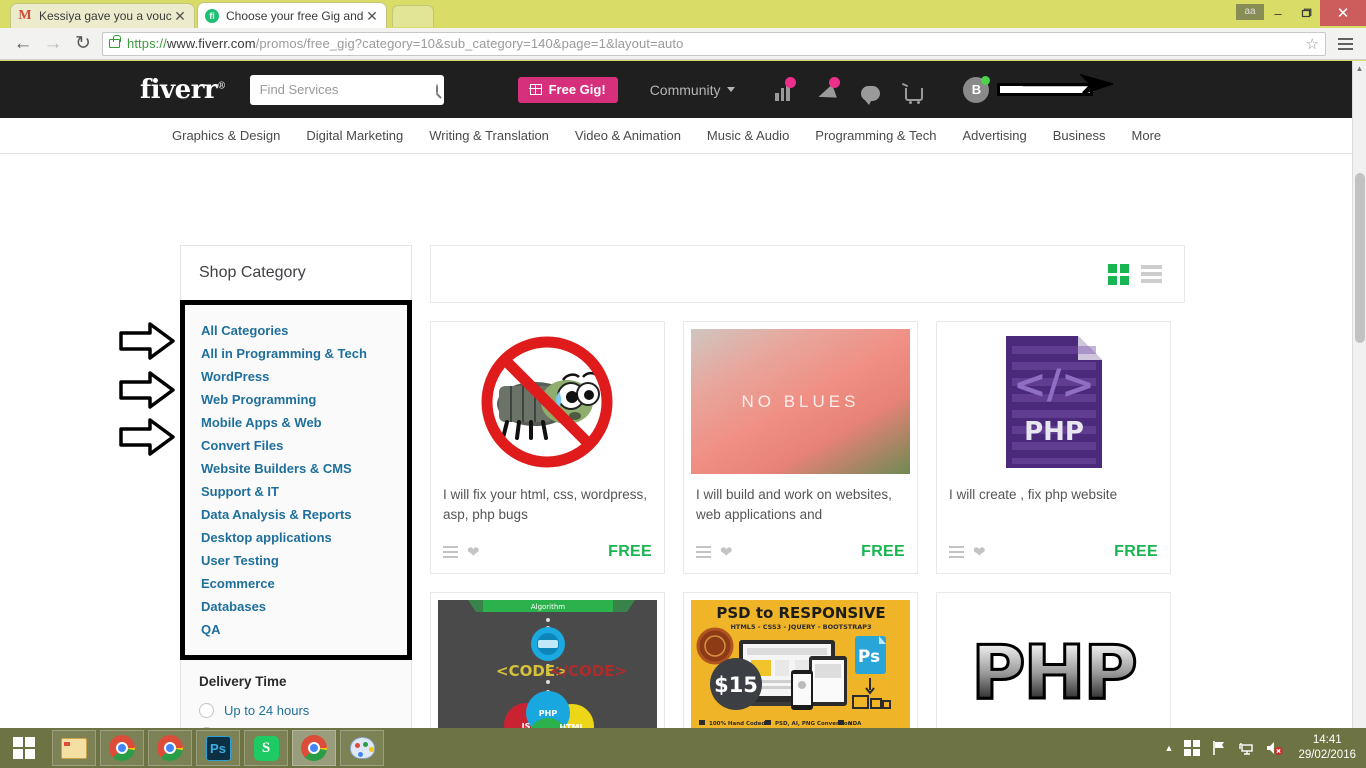  Describe the element at coordinates (304, 445) in the screenshot. I see `category-item-convert-files: Convert Files` at that location.